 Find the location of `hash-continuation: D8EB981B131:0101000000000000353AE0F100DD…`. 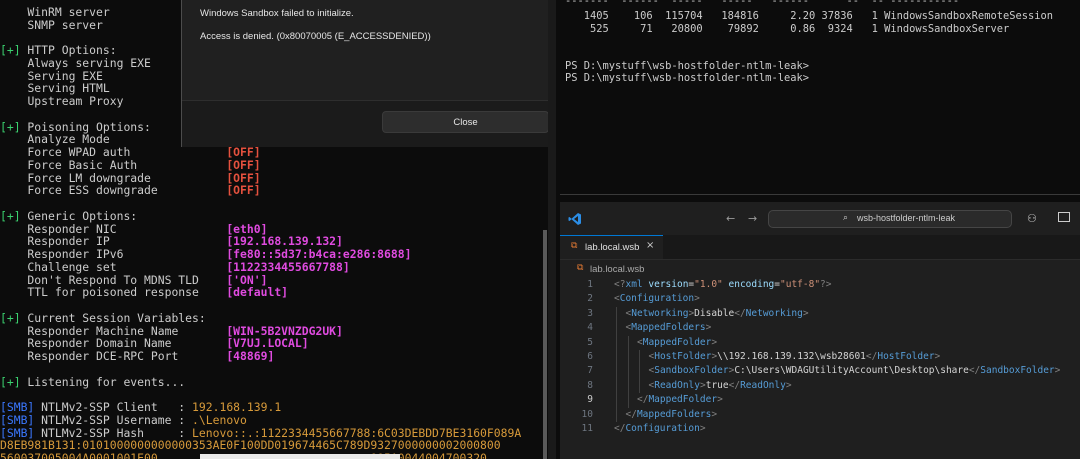

hash-continuation: D8EB981B131:0101000000000000353AE0F100DD… is located at coordinates (250, 445).